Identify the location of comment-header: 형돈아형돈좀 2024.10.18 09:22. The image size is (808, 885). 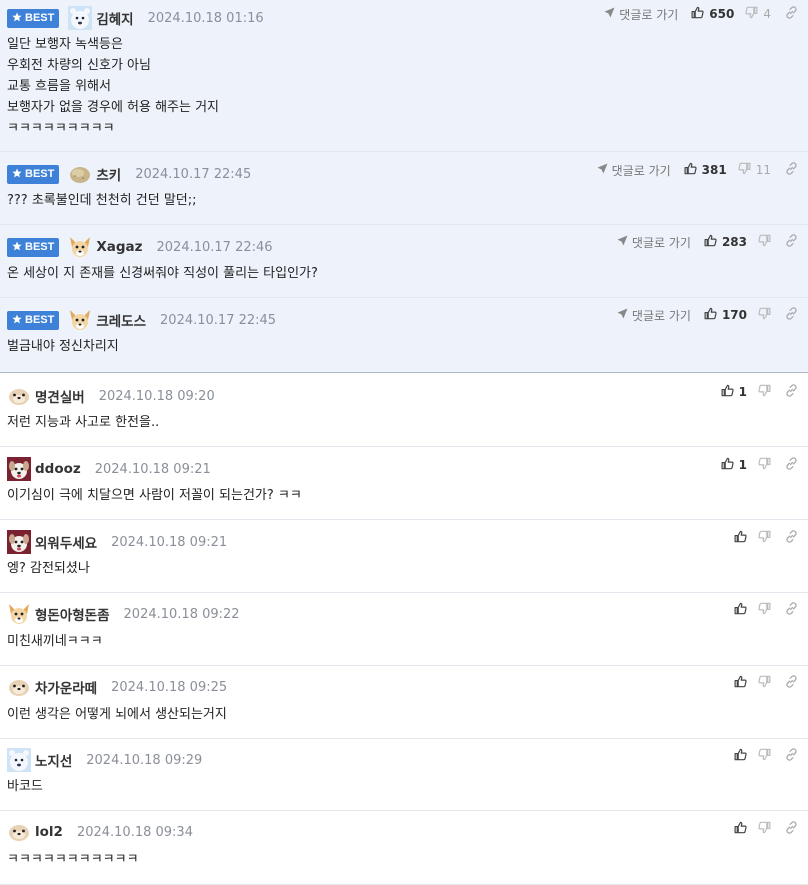
(123, 614).